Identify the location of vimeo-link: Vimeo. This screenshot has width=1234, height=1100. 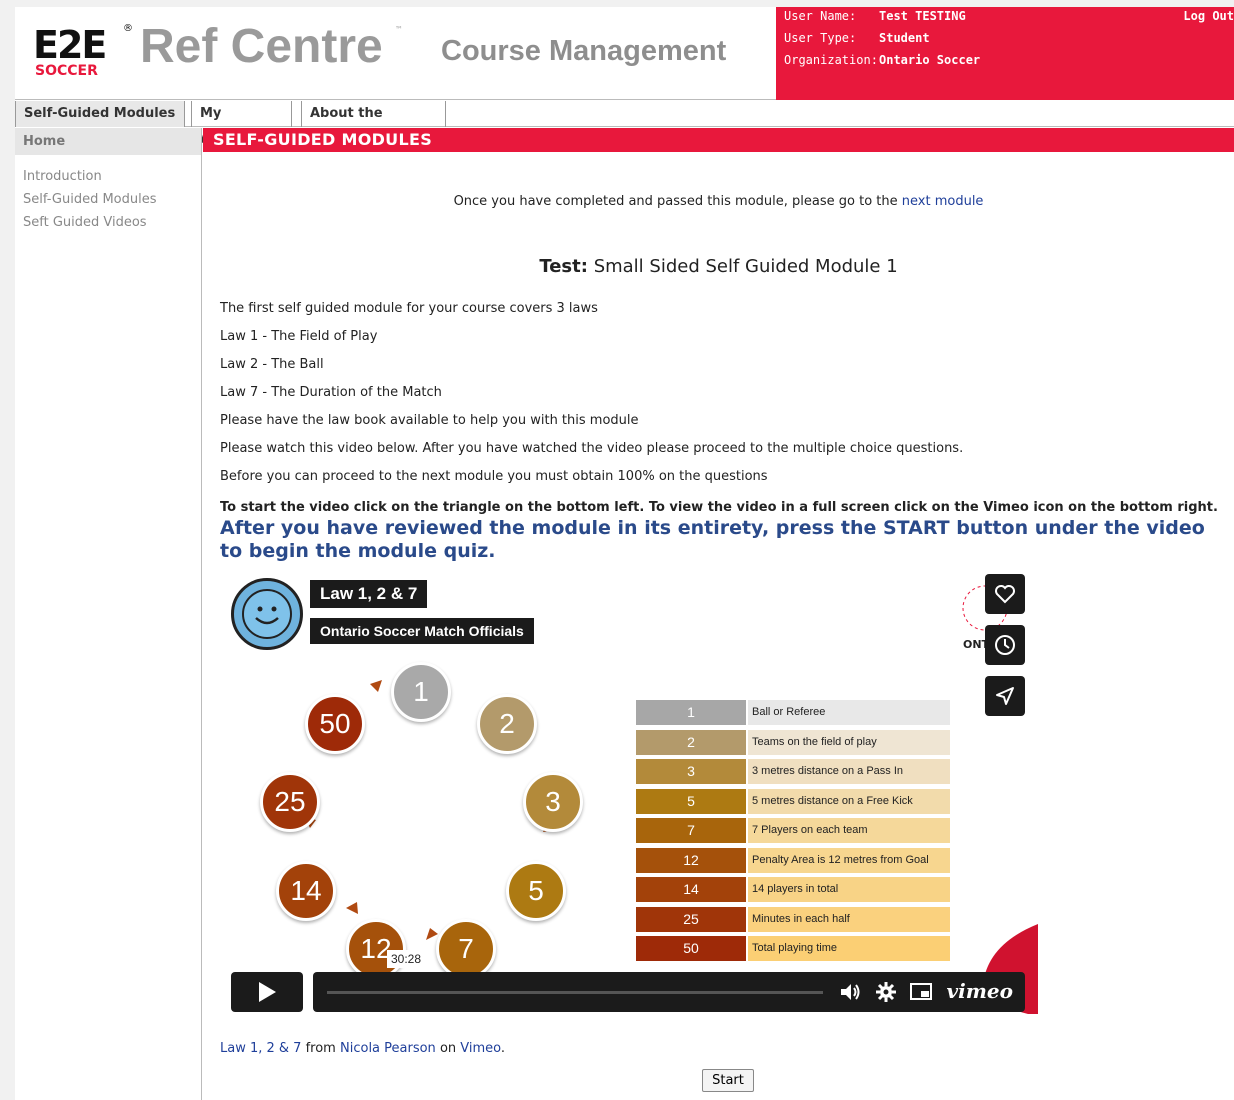
(480, 1048).